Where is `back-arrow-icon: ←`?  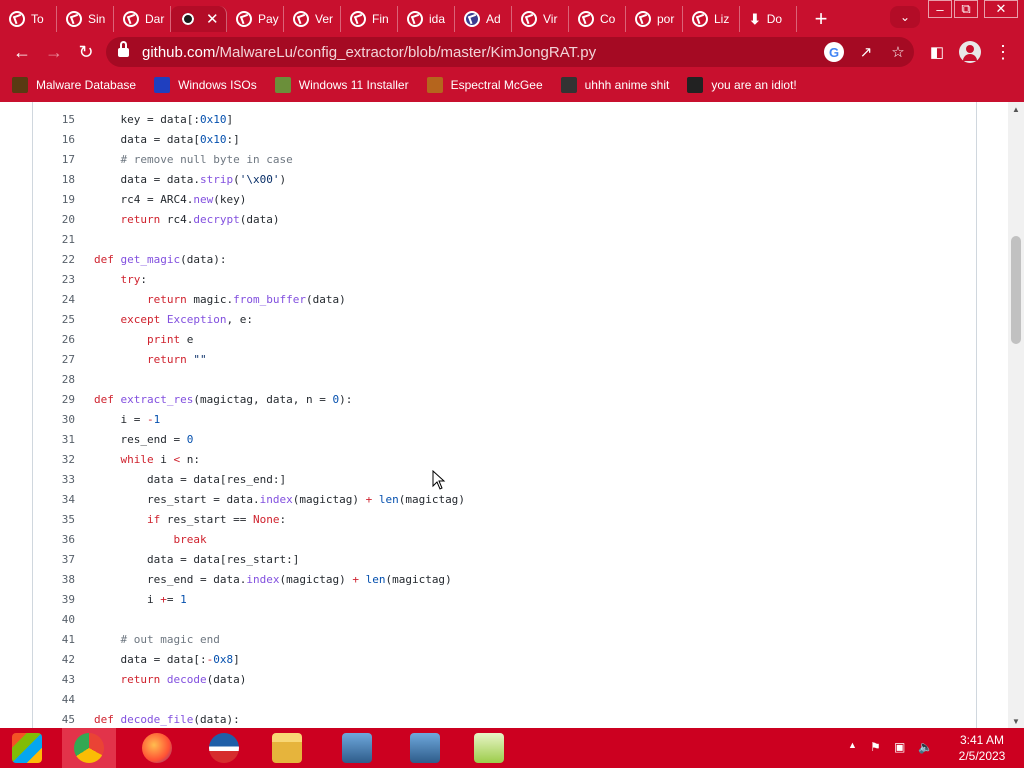
back-arrow-icon: ← is located at coordinates (22, 52).